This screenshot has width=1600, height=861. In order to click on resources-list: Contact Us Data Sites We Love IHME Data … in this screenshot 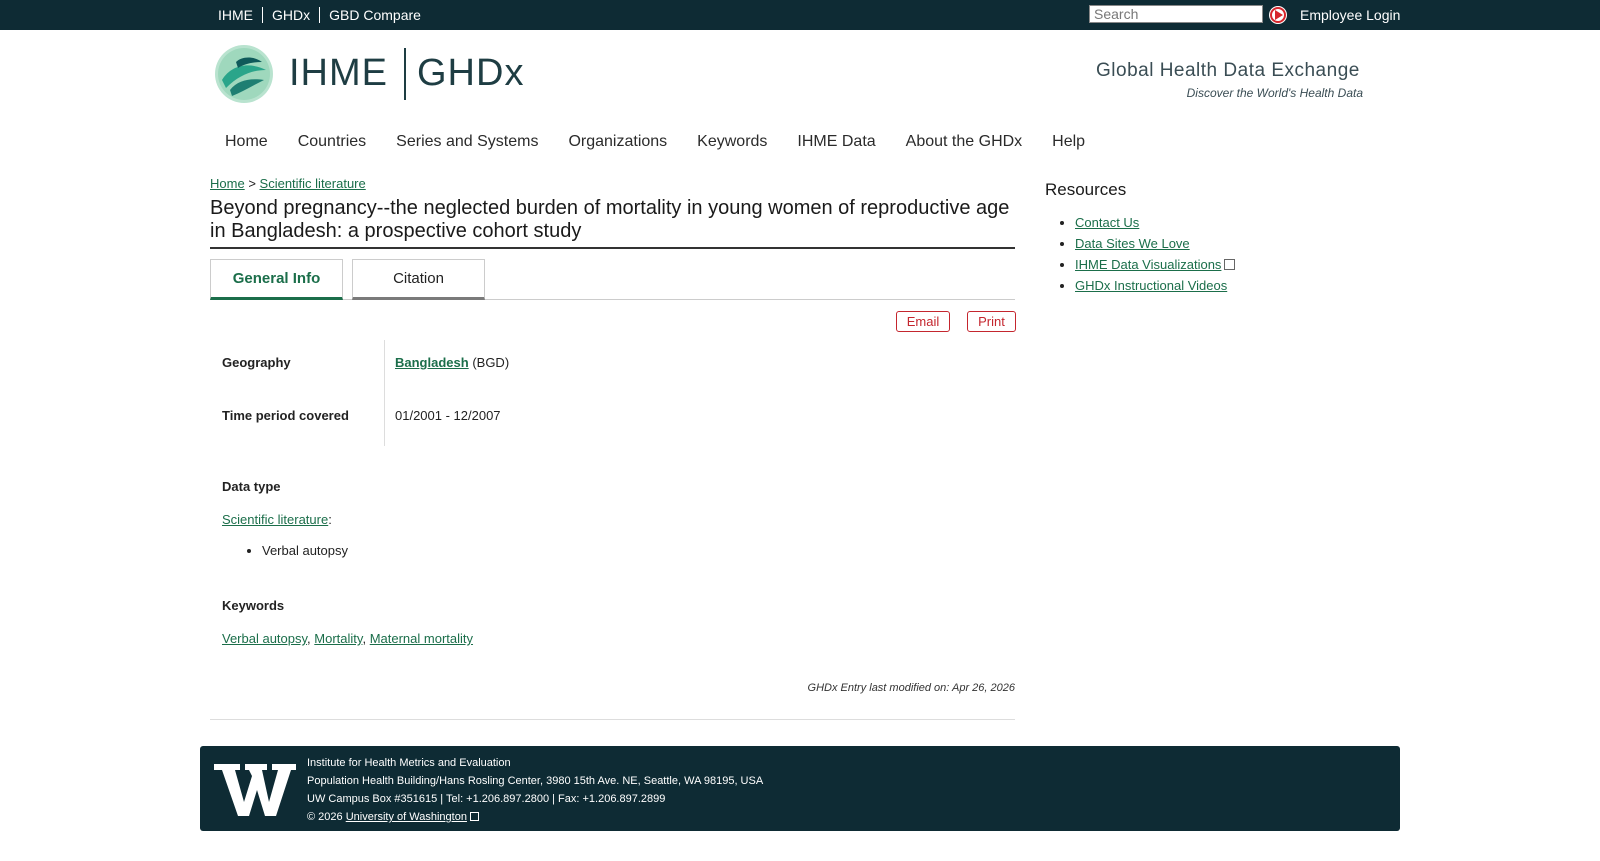, I will do `click(1145, 254)`.